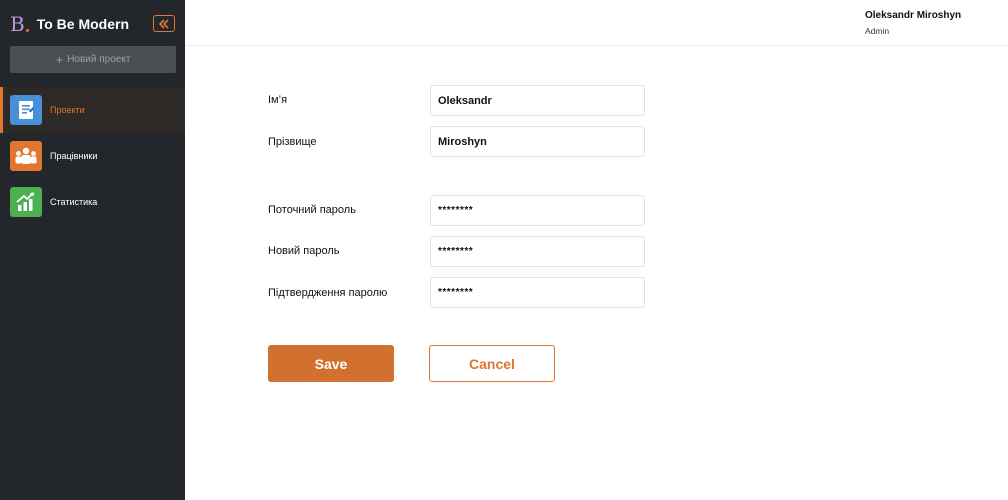 This screenshot has width=1008, height=500. Describe the element at coordinates (312, 210) in the screenshot. I see `current-password-label: Поточний пароль` at that location.